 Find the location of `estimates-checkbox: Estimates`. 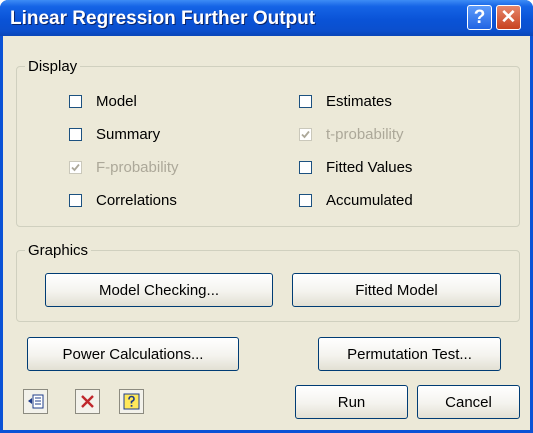

estimates-checkbox: Estimates is located at coordinates (345, 101).